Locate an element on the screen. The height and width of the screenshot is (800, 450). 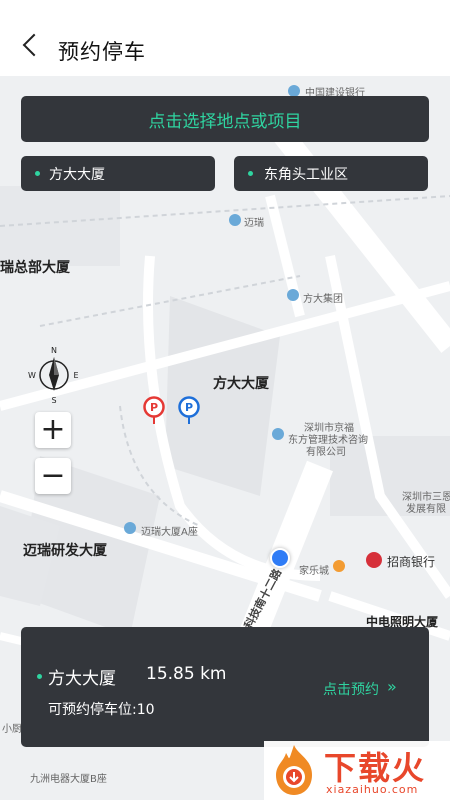
chevron-right-icon: » is located at coordinates (392, 686).